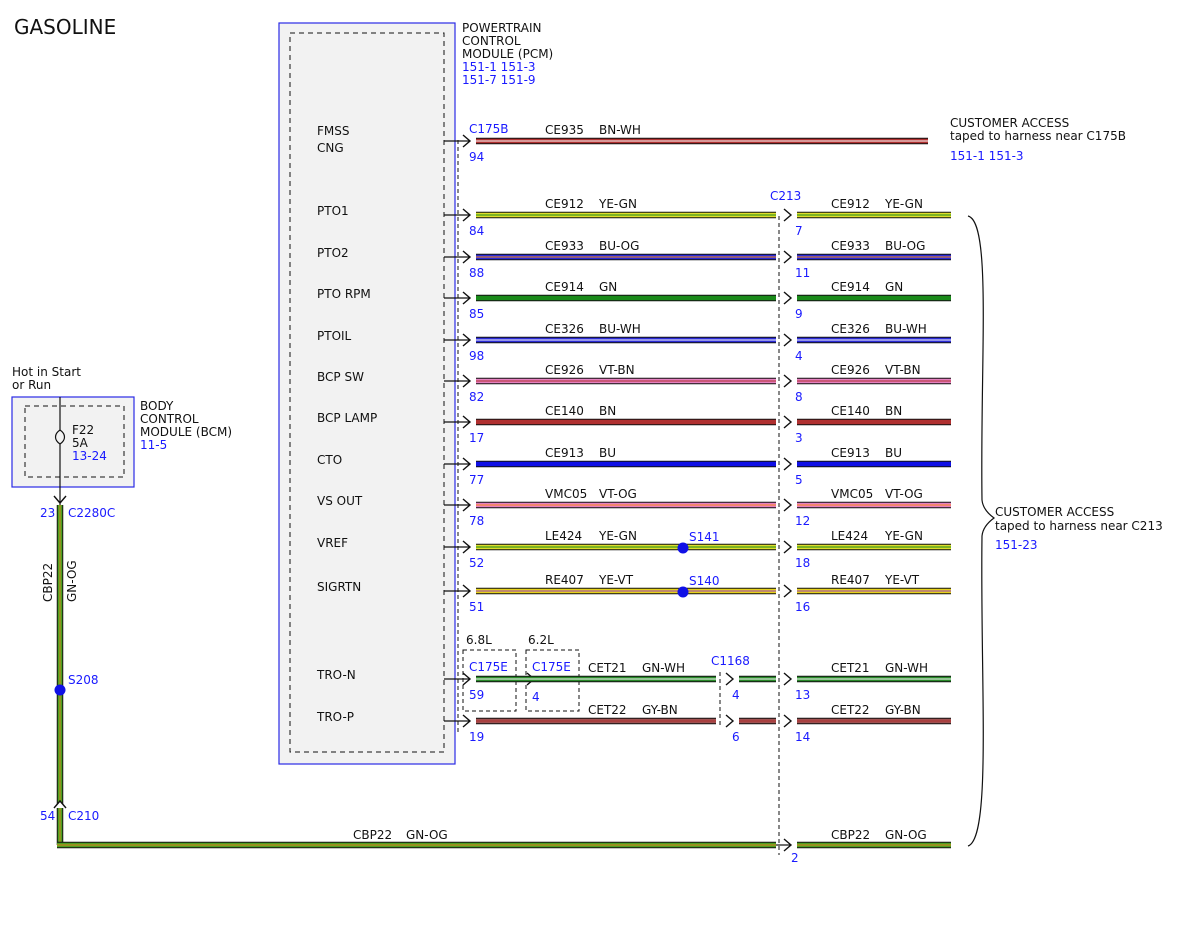 The image size is (1200, 927). What do you see at coordinates (788, 422) in the screenshot?
I see `signal-bcp-lamp-c213-connector-icon` at bounding box center [788, 422].